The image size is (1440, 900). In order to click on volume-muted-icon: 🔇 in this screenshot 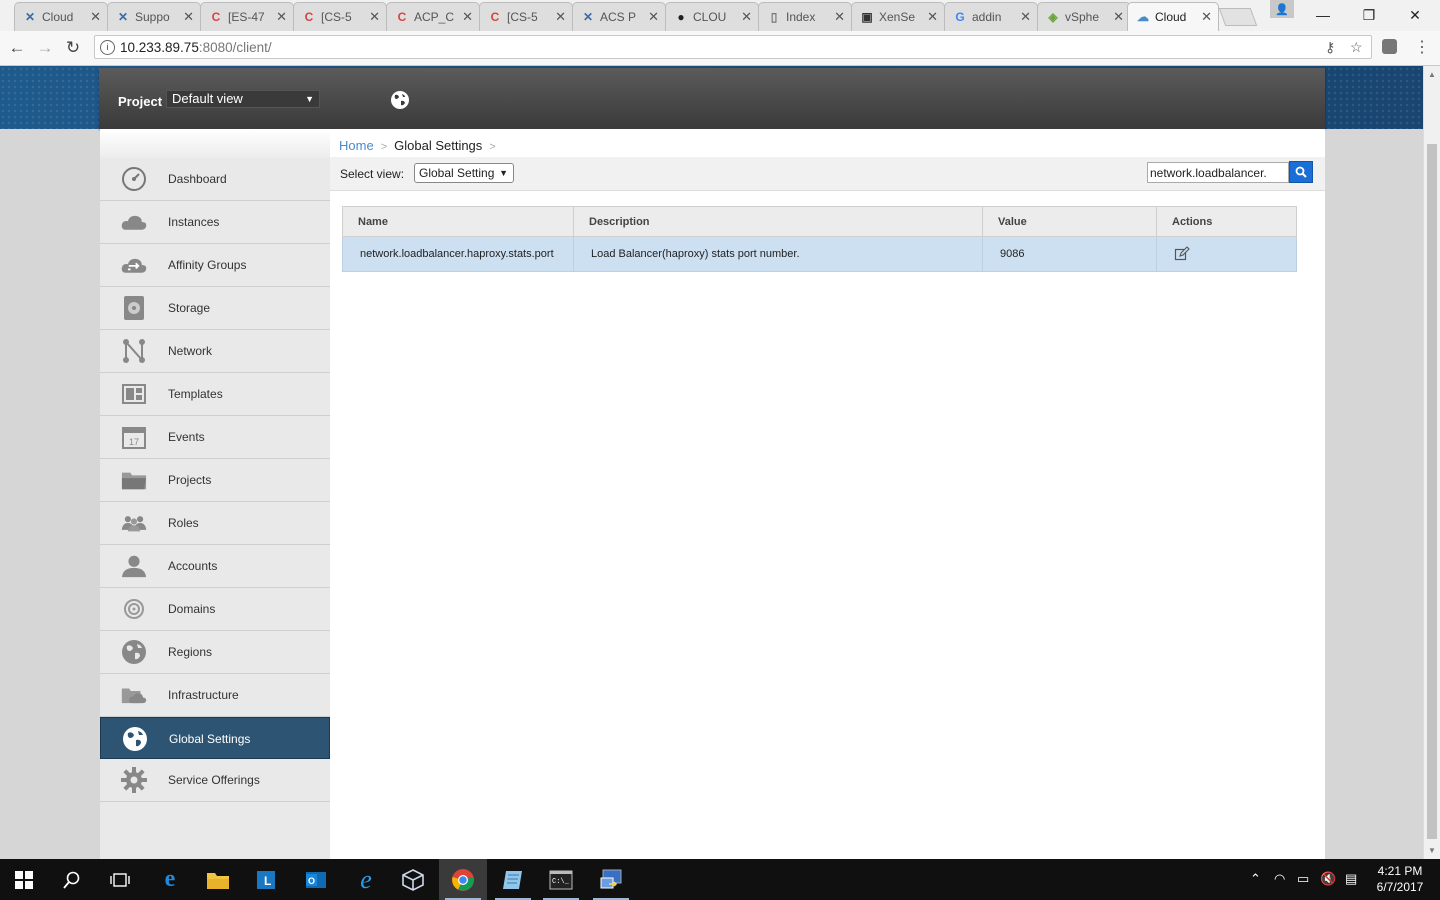, I will do `click(1328, 879)`.